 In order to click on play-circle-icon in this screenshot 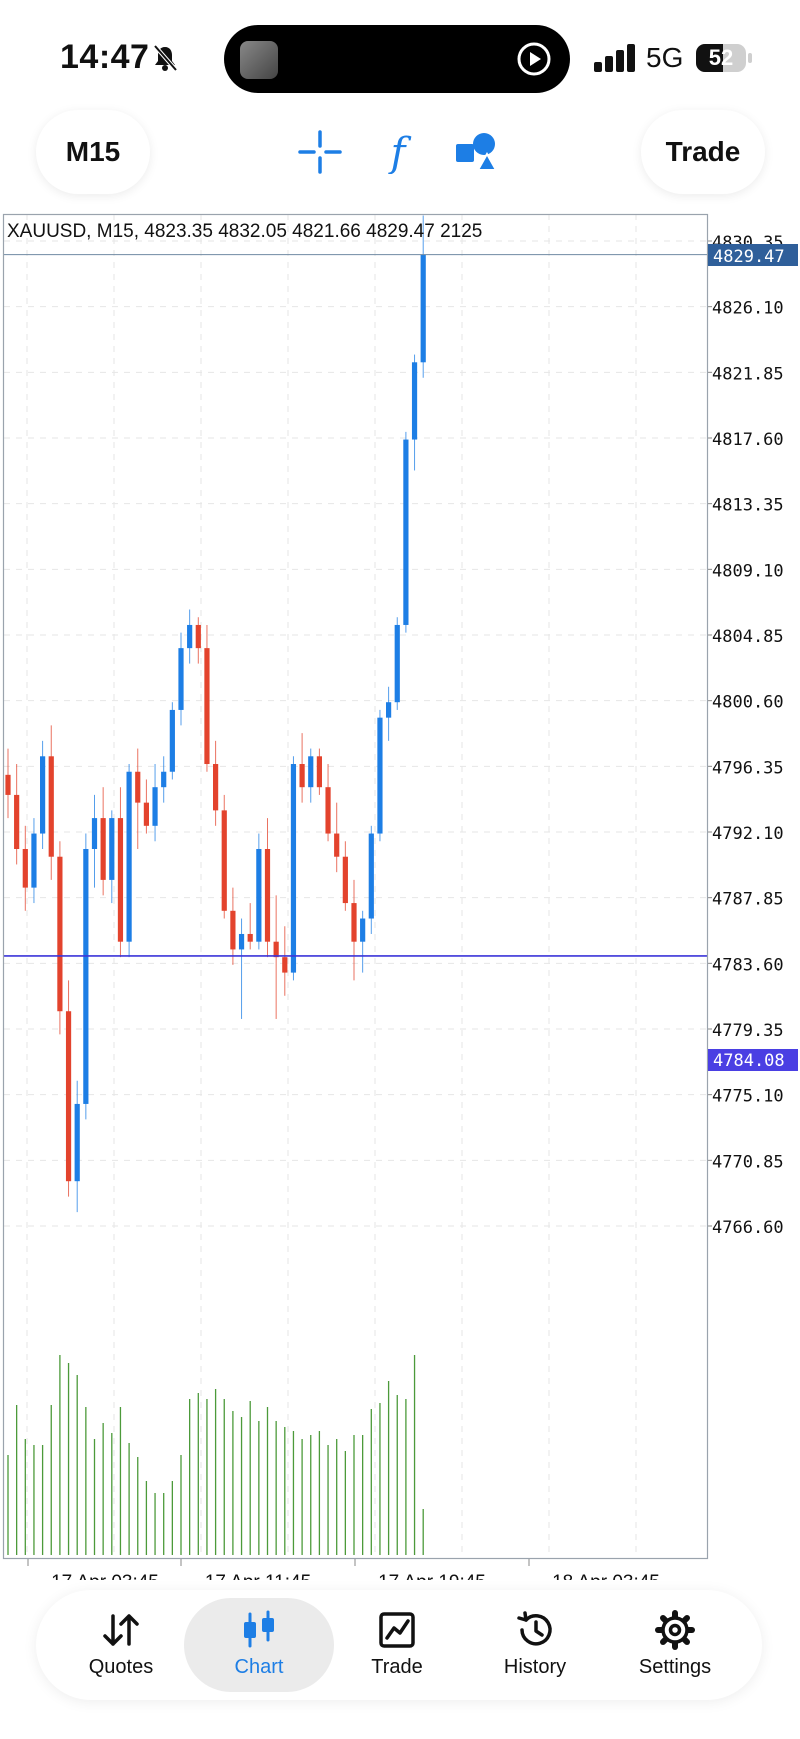, I will do `click(534, 59)`.